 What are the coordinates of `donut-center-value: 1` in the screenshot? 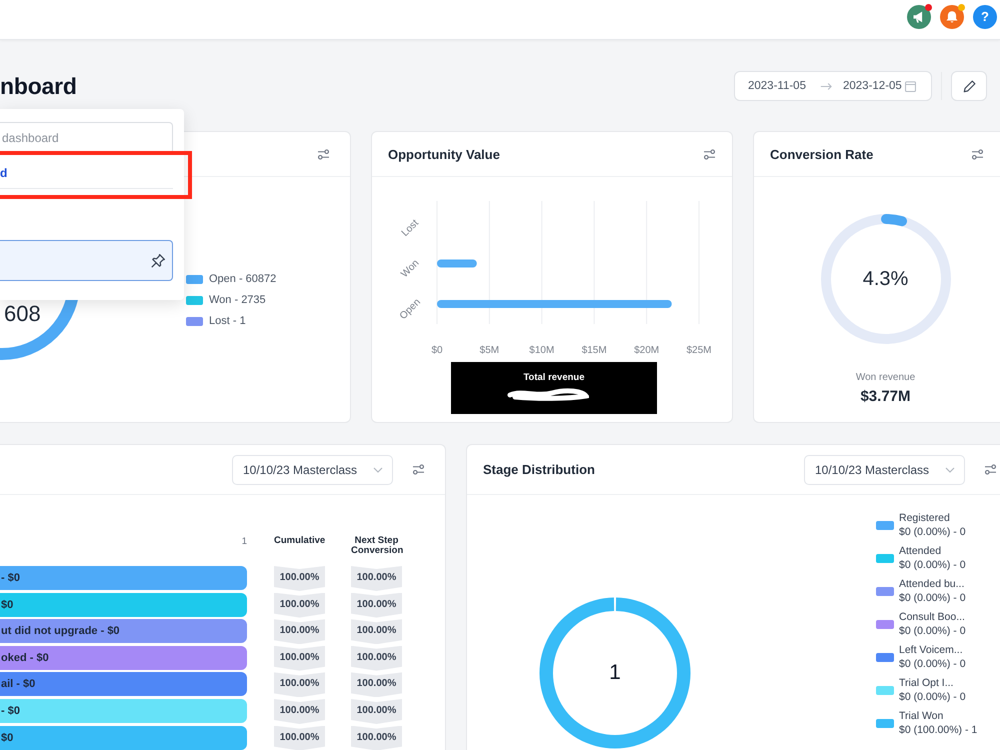 It's located at (615, 673).